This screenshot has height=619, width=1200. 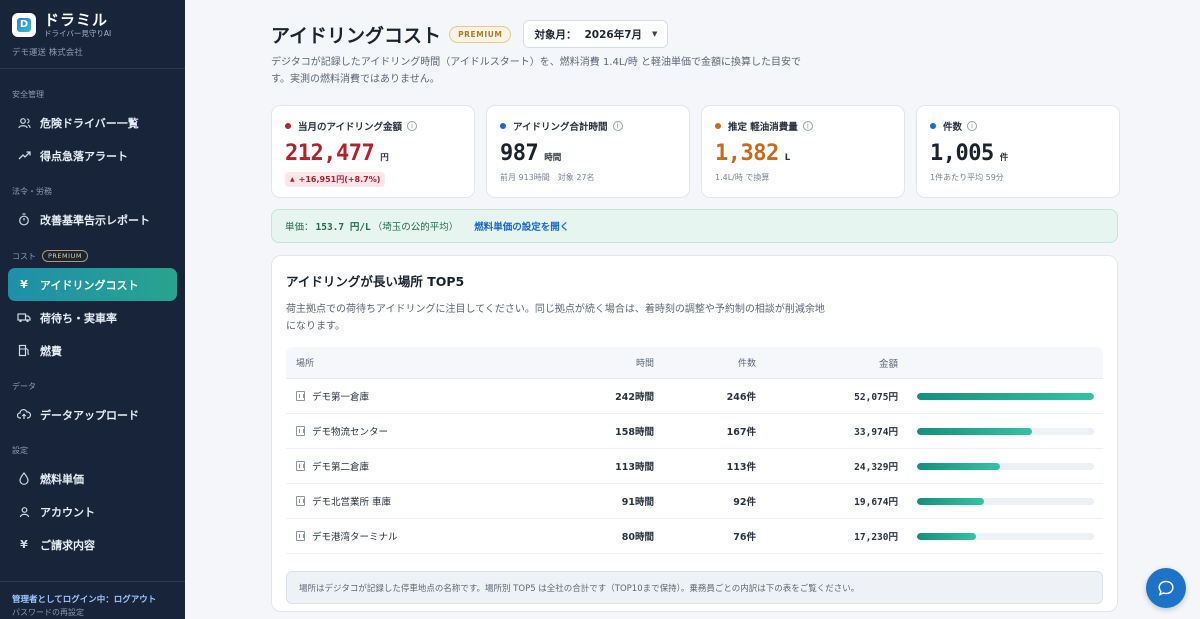 What do you see at coordinates (1004, 158) in the screenshot?
I see `card-unit: 件` at bounding box center [1004, 158].